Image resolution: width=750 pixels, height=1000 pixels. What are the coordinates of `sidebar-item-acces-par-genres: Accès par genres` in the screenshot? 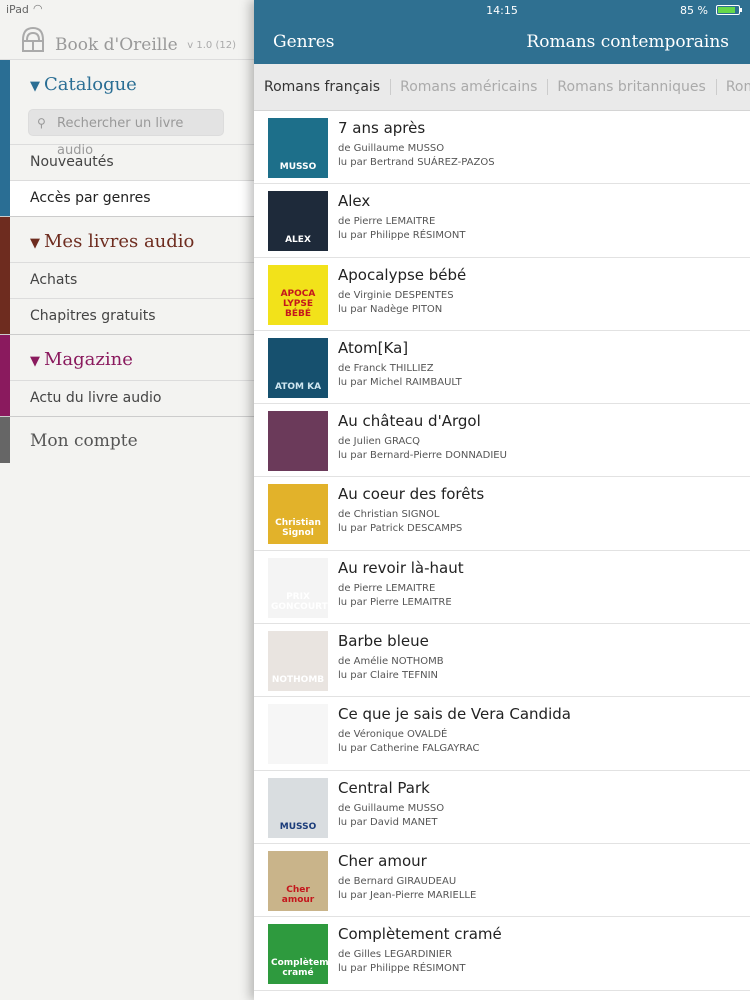 It's located at (127, 198).